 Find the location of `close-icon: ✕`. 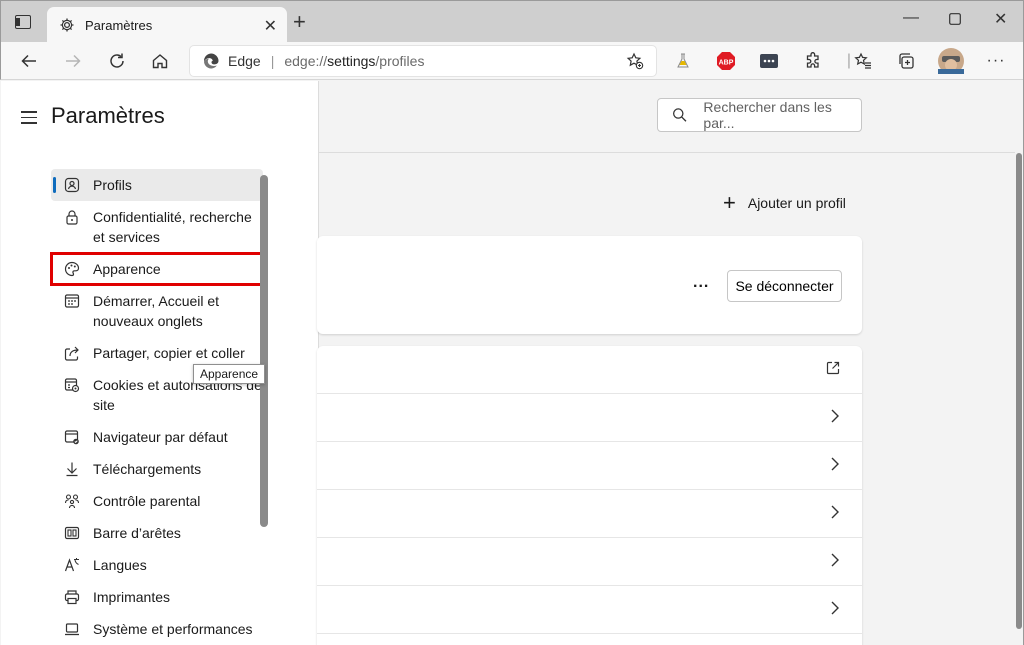

close-icon: ✕ is located at coordinates (270, 26).